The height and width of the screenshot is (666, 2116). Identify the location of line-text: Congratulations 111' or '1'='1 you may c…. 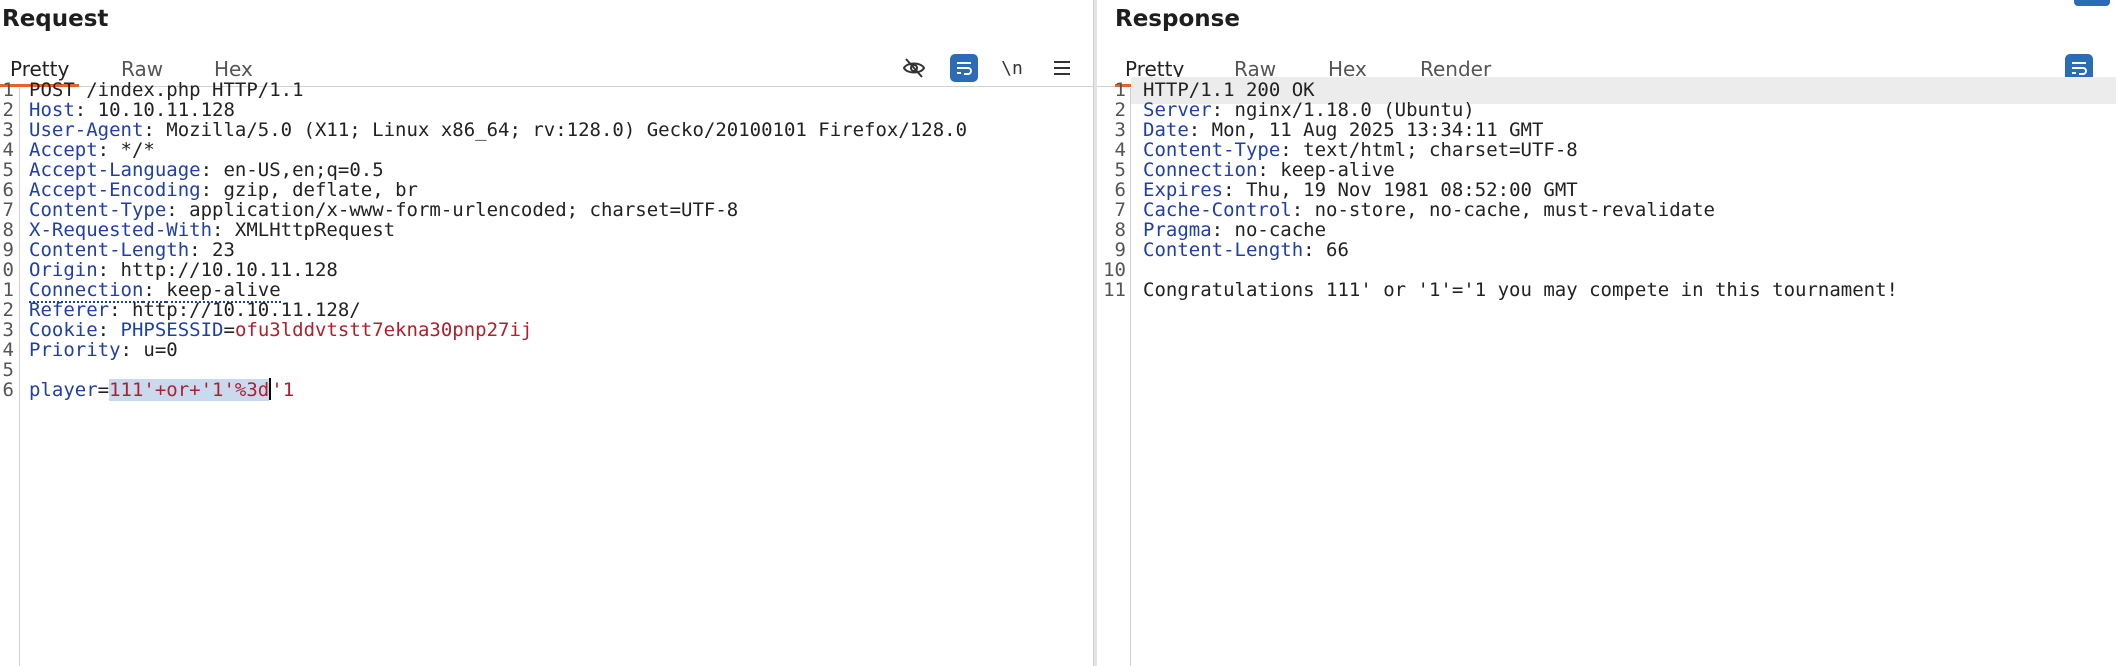
(1520, 290).